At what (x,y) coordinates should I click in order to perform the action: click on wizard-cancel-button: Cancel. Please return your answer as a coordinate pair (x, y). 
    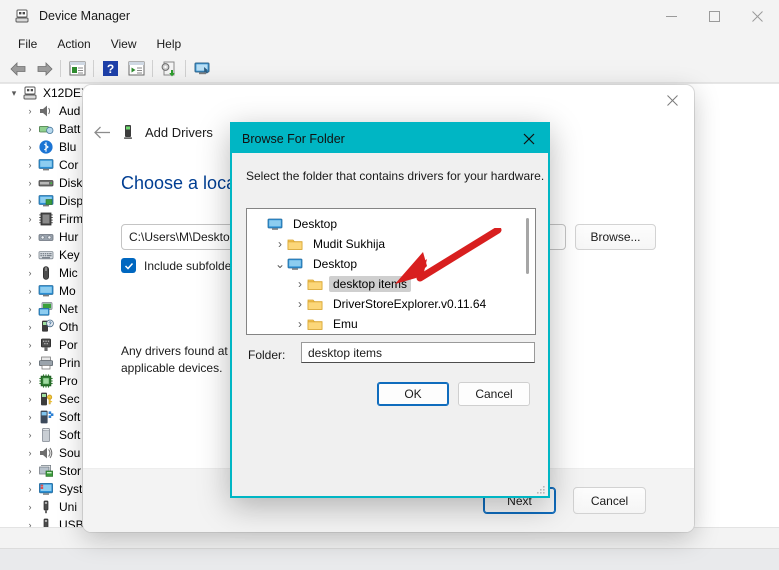
    Looking at the image, I should click on (609, 500).